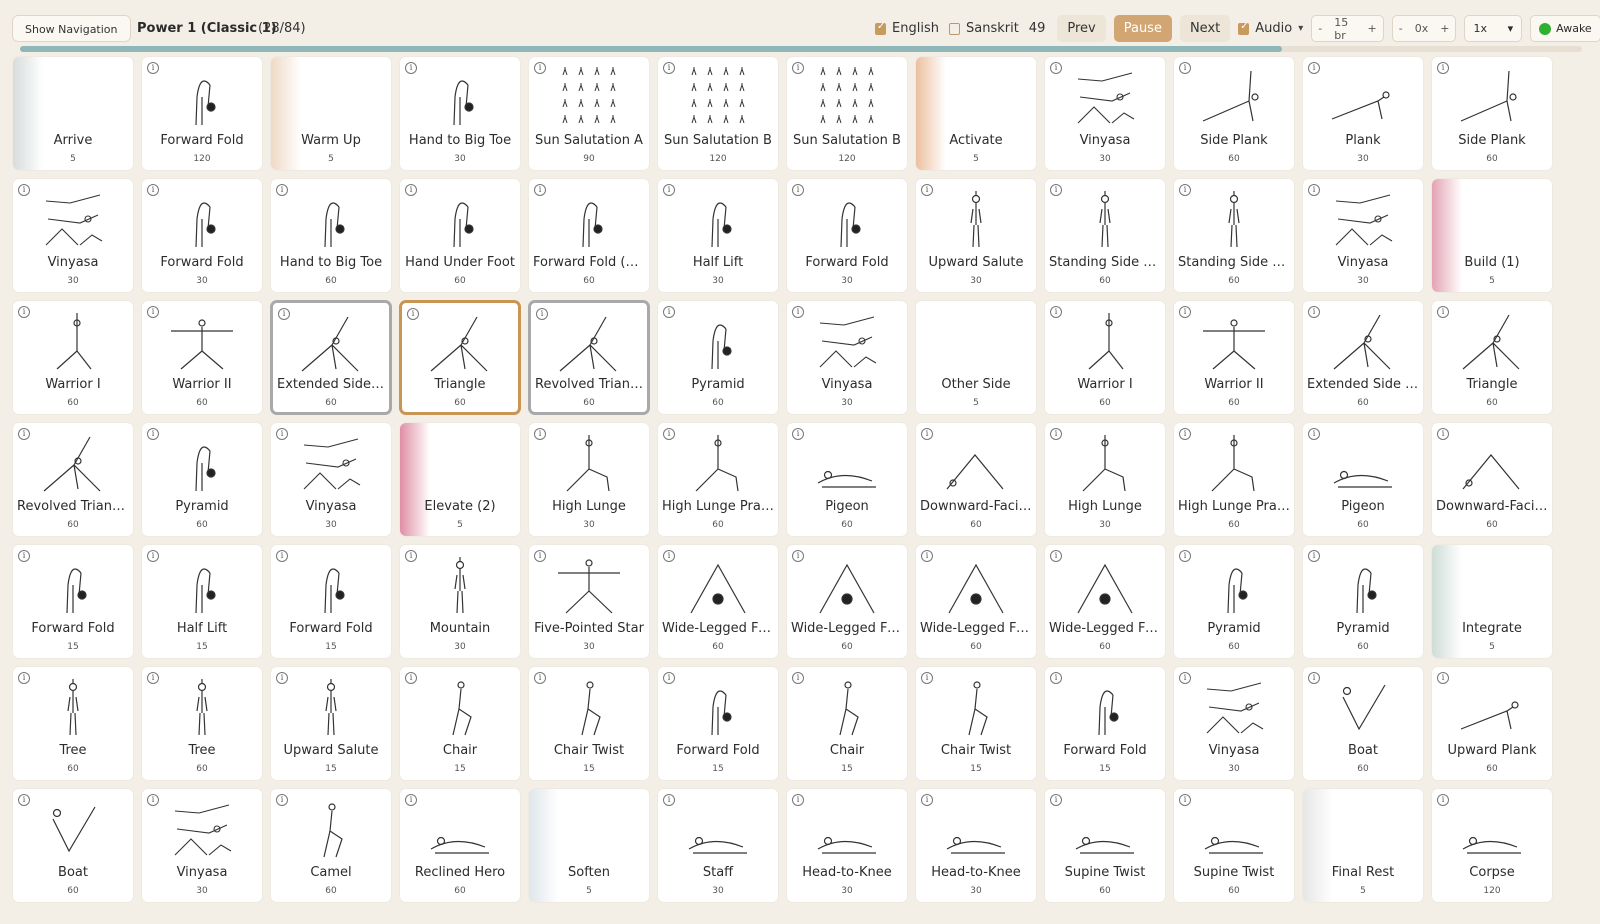 This screenshot has height=924, width=1600. I want to click on pose-card: i Sun Salutation A 90, so click(589, 113).